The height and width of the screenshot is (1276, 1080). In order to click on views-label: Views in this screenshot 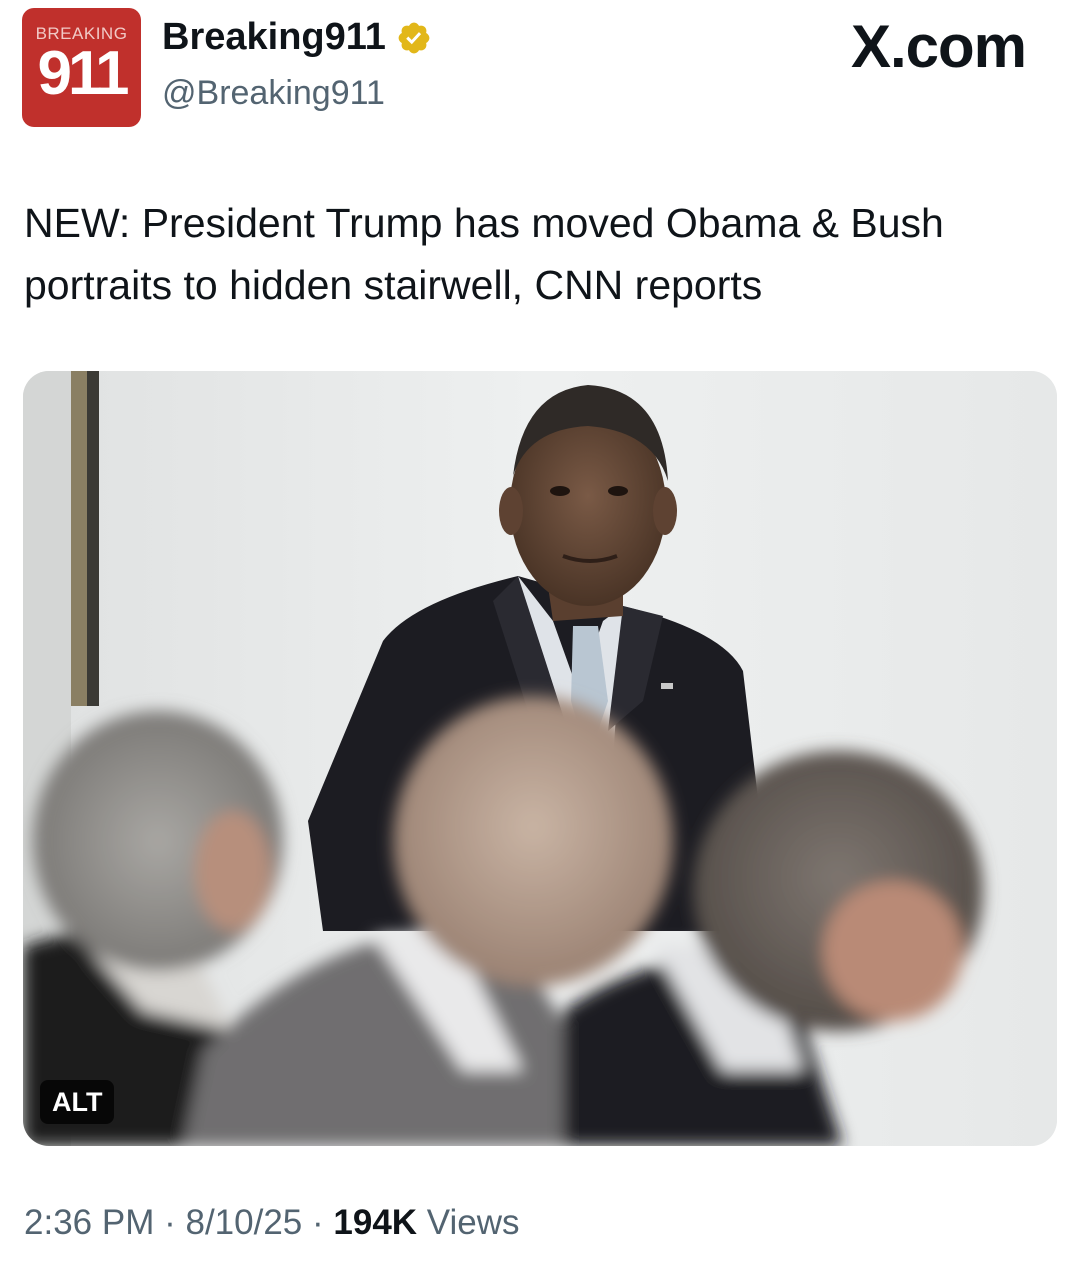, I will do `click(473, 1222)`.